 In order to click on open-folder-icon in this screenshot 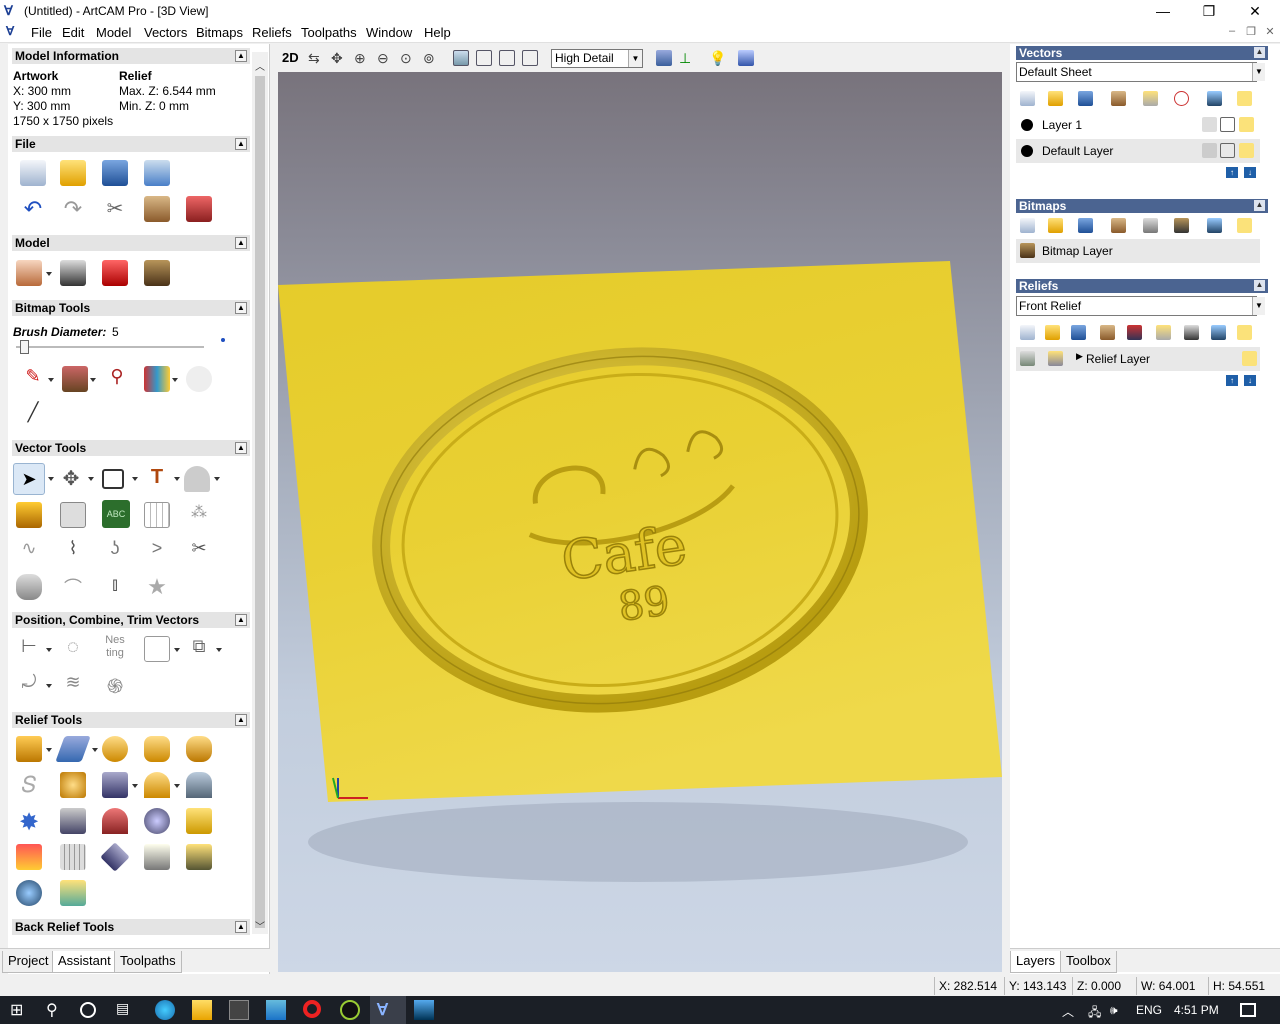, I will do `click(73, 173)`.